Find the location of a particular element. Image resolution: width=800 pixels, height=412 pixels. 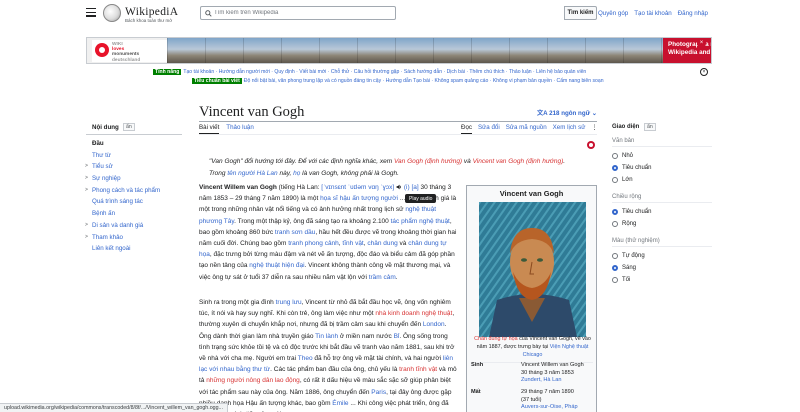

toc-item: Đầu is located at coordinates (134, 144).